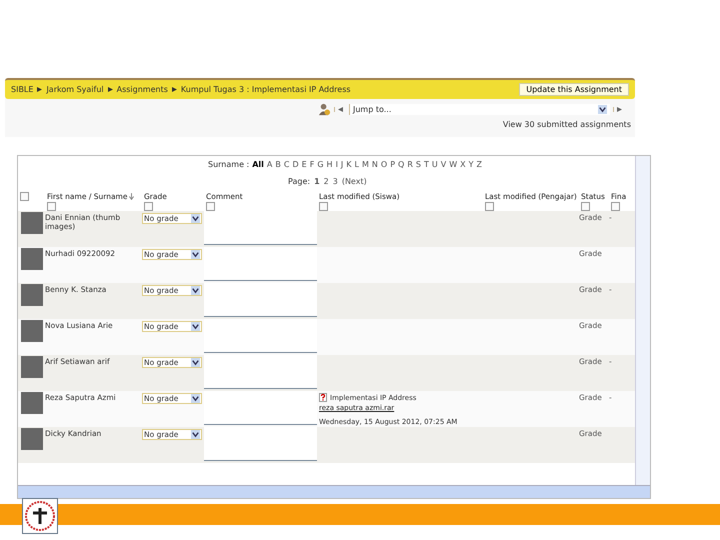 The width and height of the screenshot is (720, 540). I want to click on letter-link: V, so click(443, 164).